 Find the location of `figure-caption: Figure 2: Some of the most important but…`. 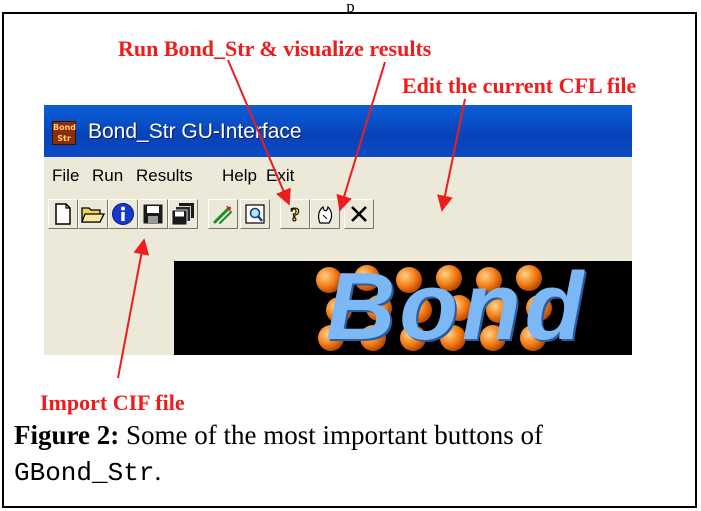

figure-caption: Figure 2: Some of the most important but… is located at coordinates (349, 454).